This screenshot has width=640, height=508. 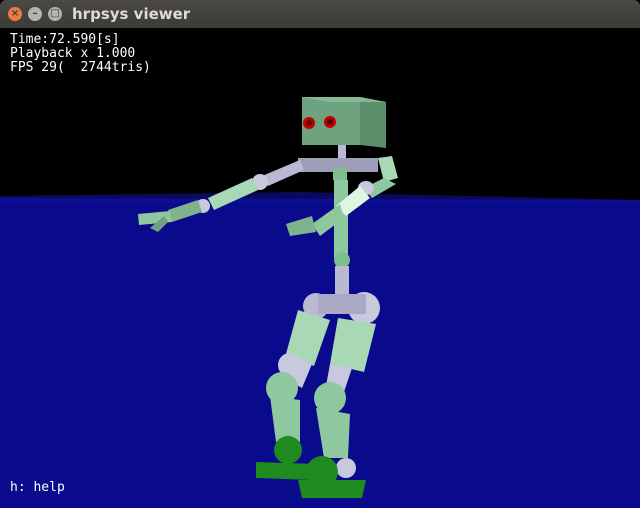 What do you see at coordinates (15, 14) in the screenshot?
I see `close-icon: ×` at bounding box center [15, 14].